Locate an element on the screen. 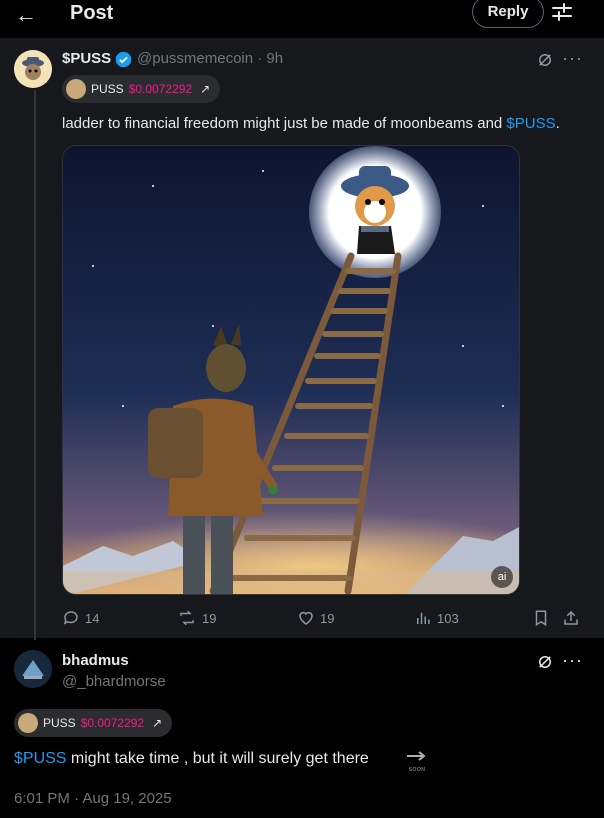 This screenshot has height=818, width=604. soon-emoji-label: SOON is located at coordinates (417, 770).